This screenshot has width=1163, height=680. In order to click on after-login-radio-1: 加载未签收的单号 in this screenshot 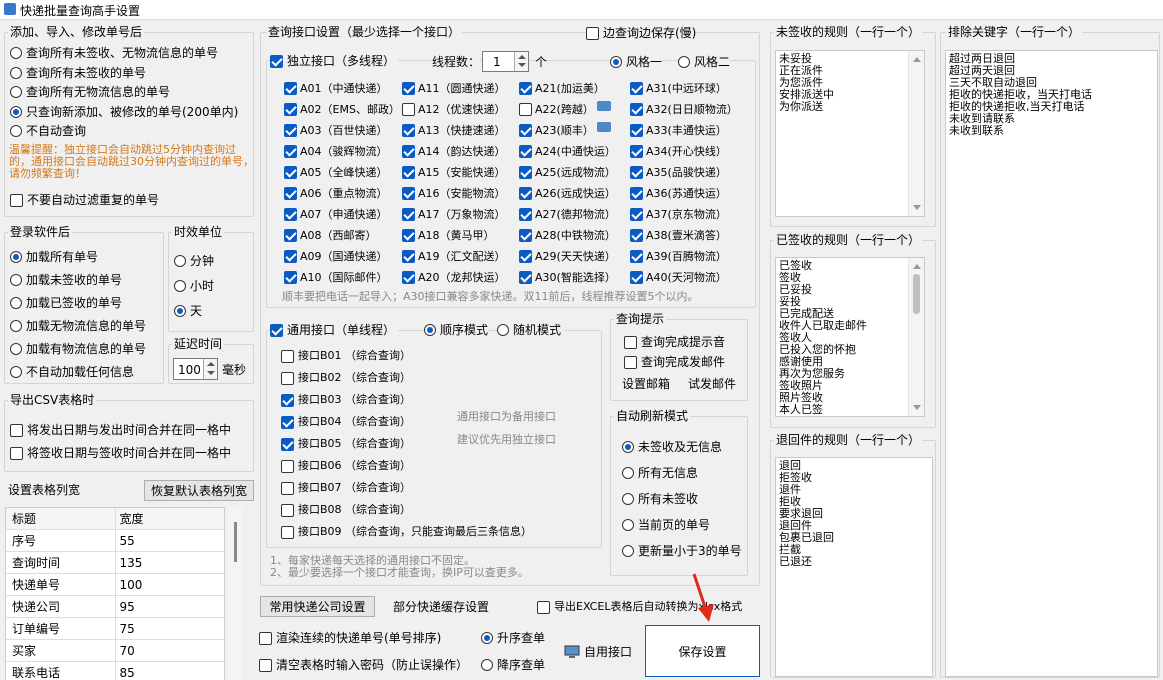, I will do `click(66, 280)`.